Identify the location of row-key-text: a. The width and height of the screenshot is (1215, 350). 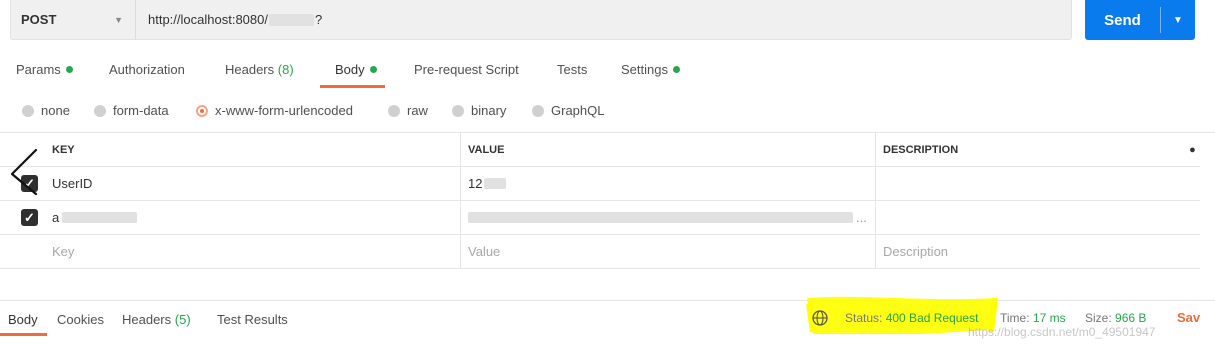
(56, 217).